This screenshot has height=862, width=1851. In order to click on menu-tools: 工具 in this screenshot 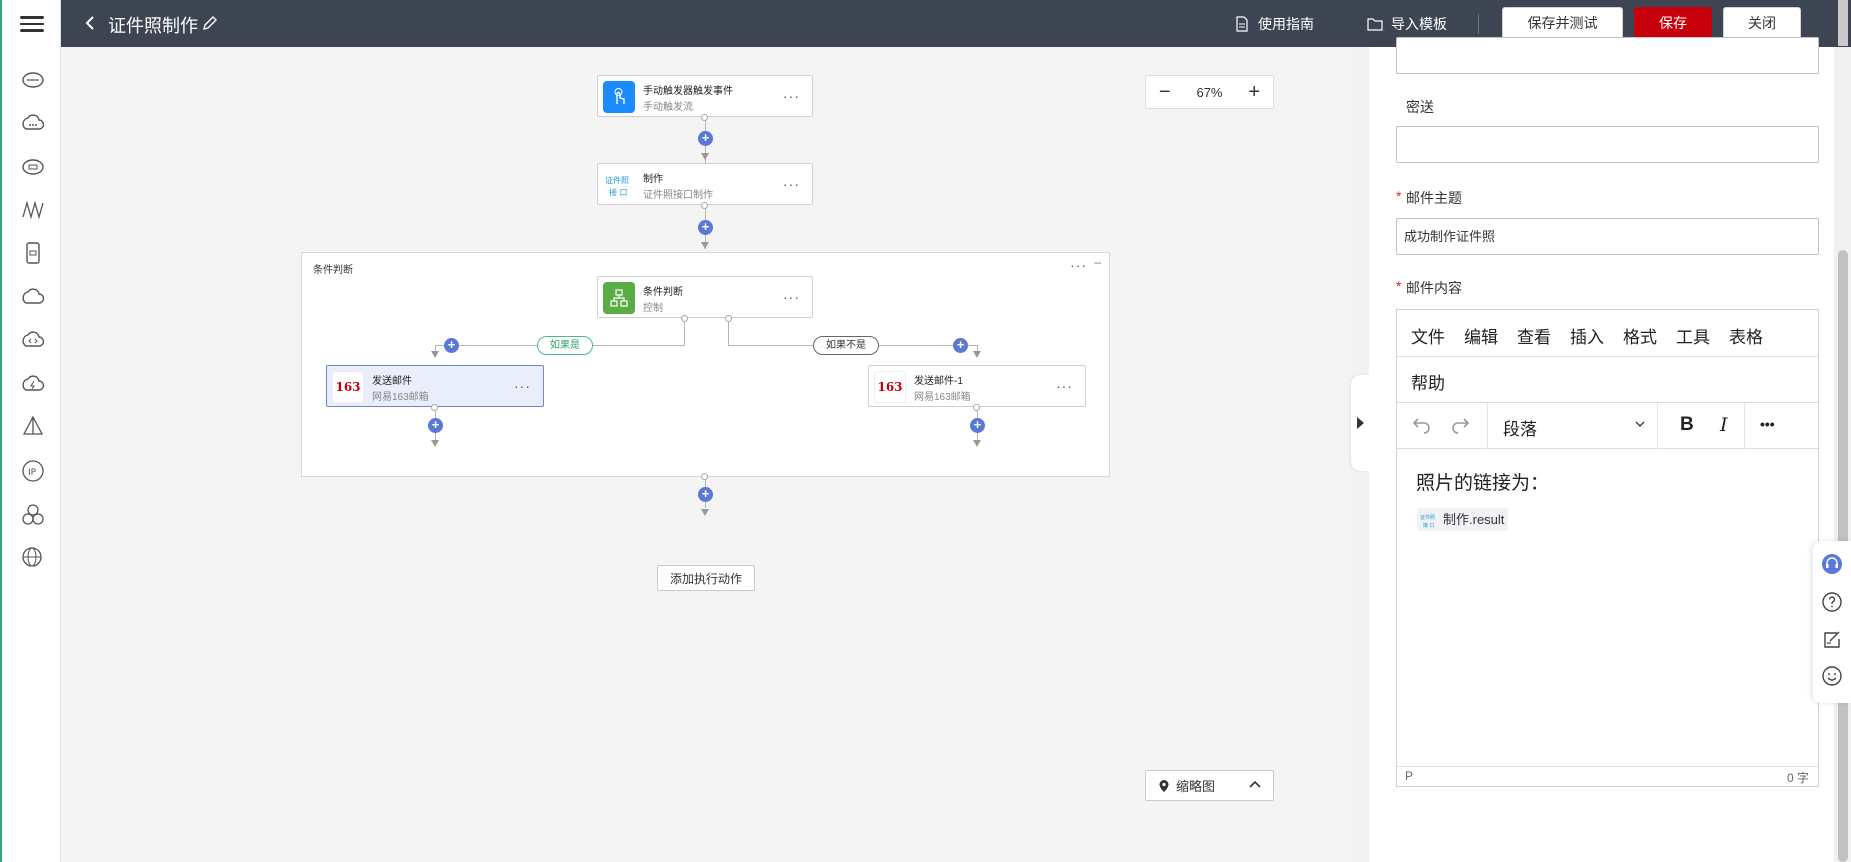, I will do `click(1693, 335)`.